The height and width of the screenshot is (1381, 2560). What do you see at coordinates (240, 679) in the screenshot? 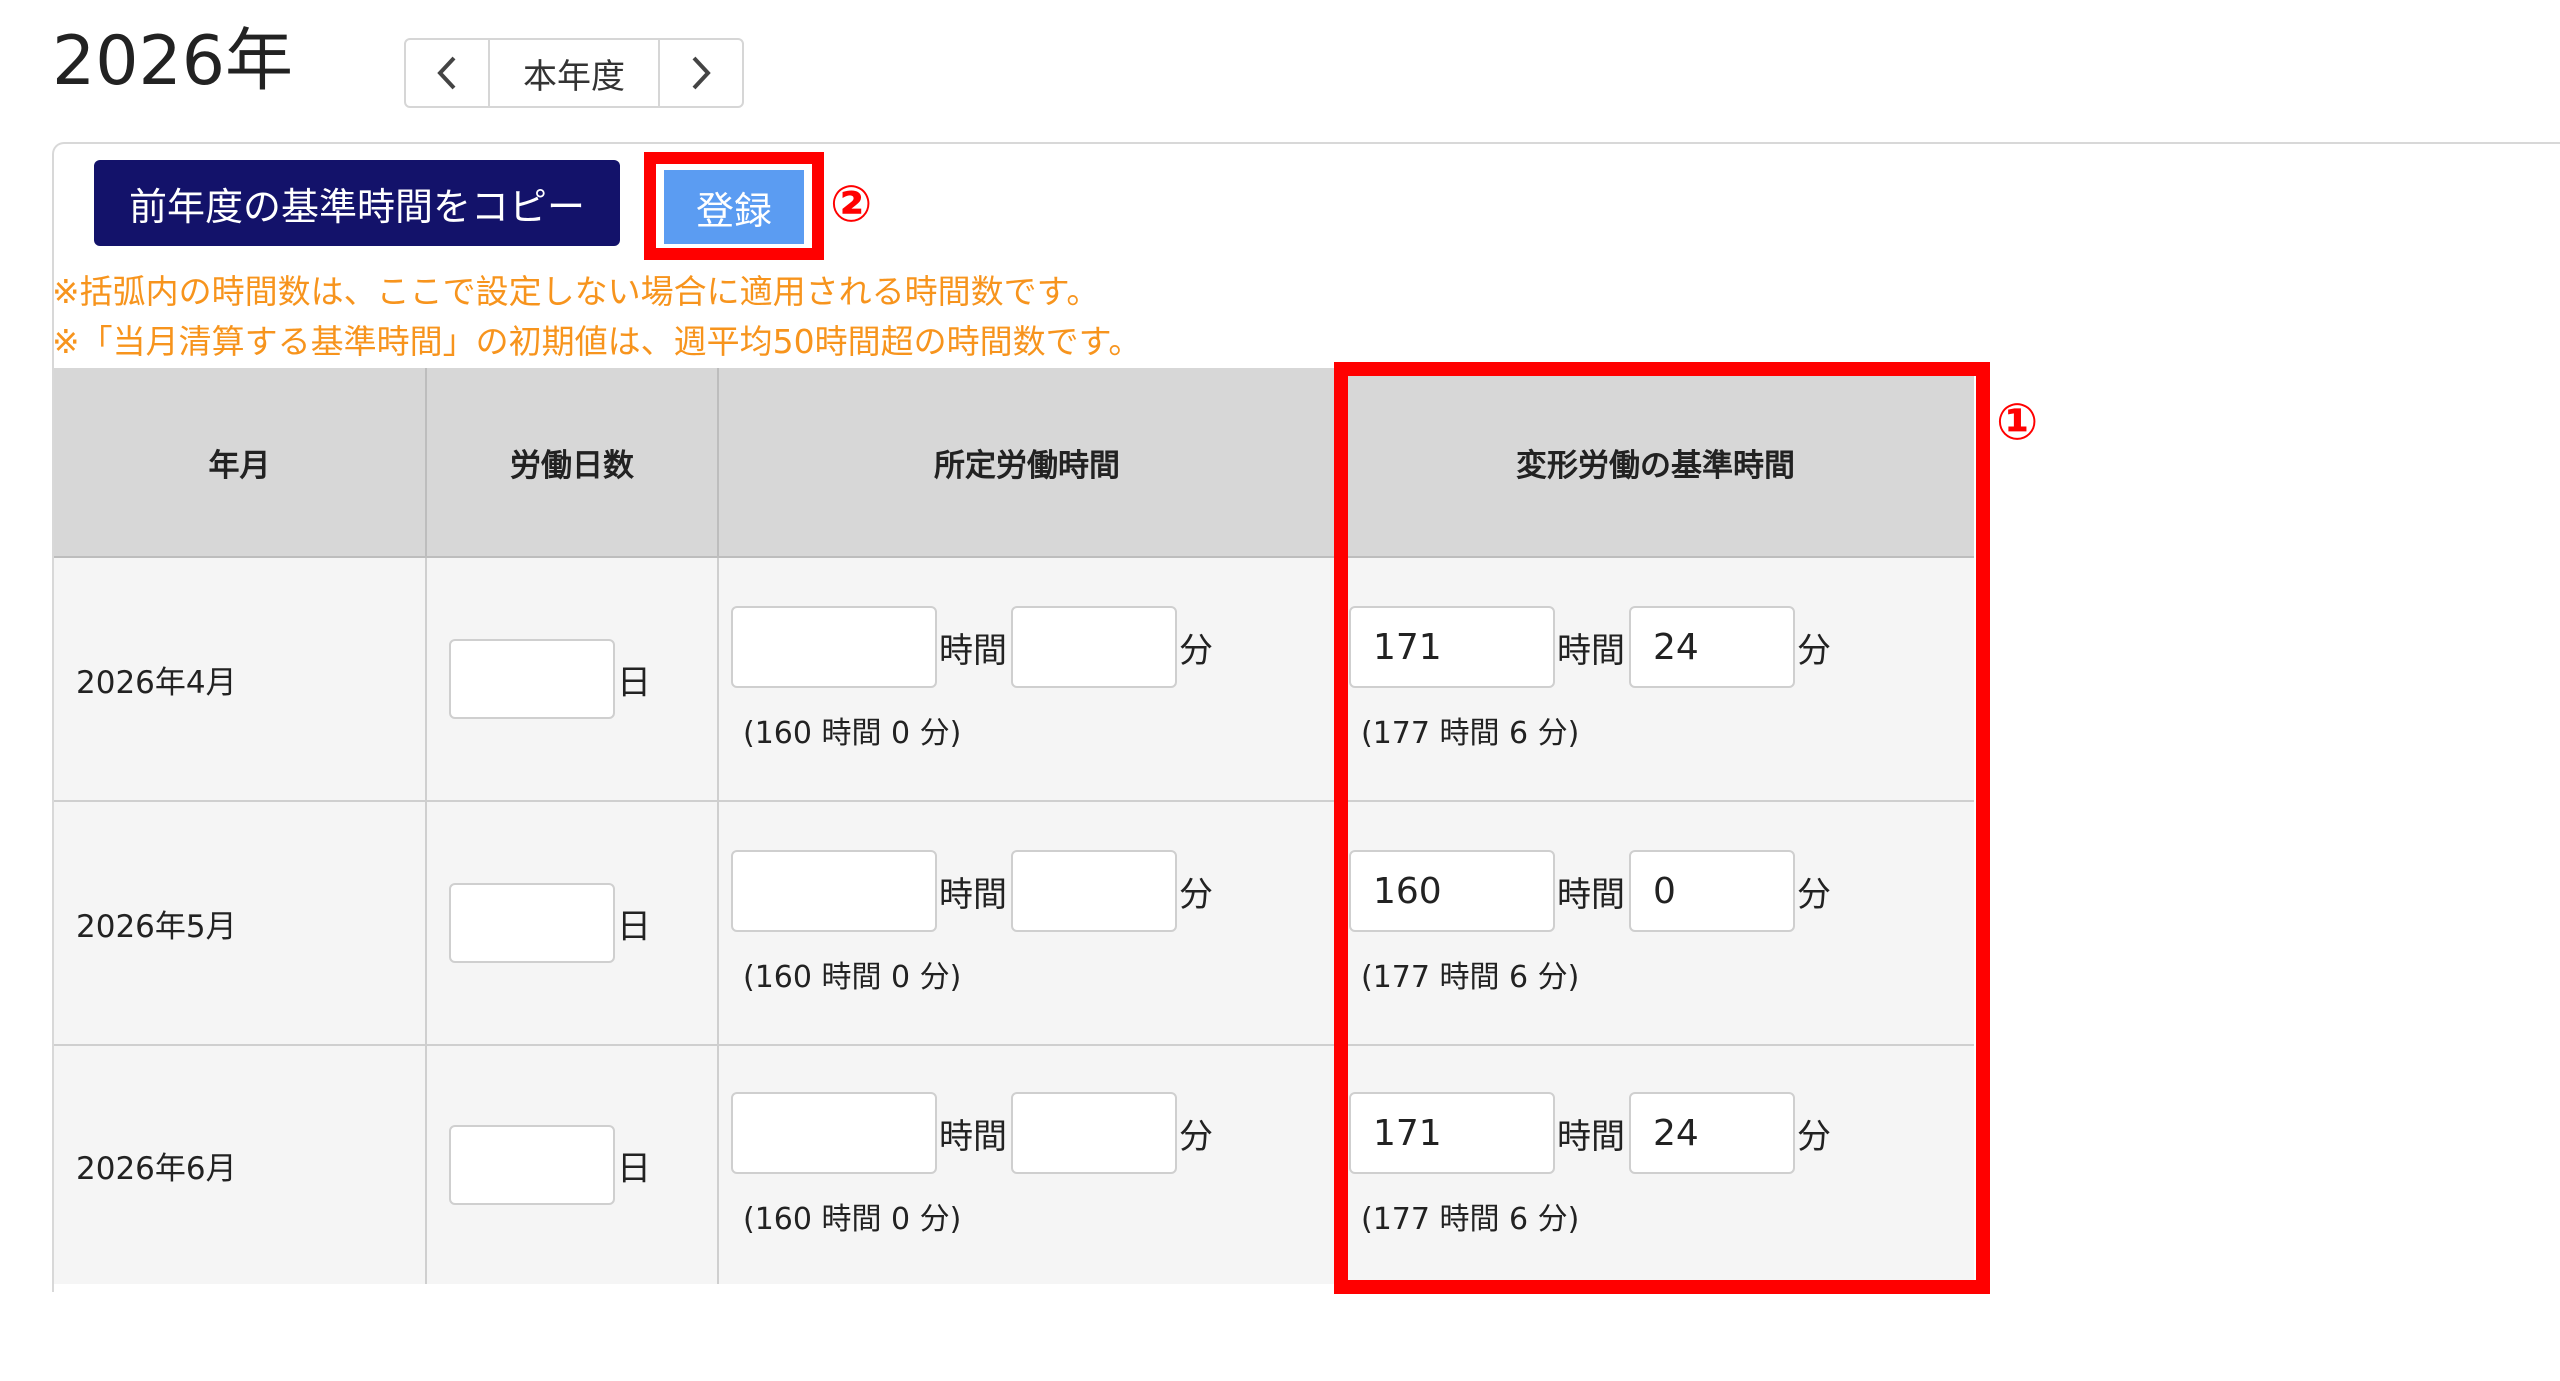
I see `month-cell: 2026年4月` at bounding box center [240, 679].